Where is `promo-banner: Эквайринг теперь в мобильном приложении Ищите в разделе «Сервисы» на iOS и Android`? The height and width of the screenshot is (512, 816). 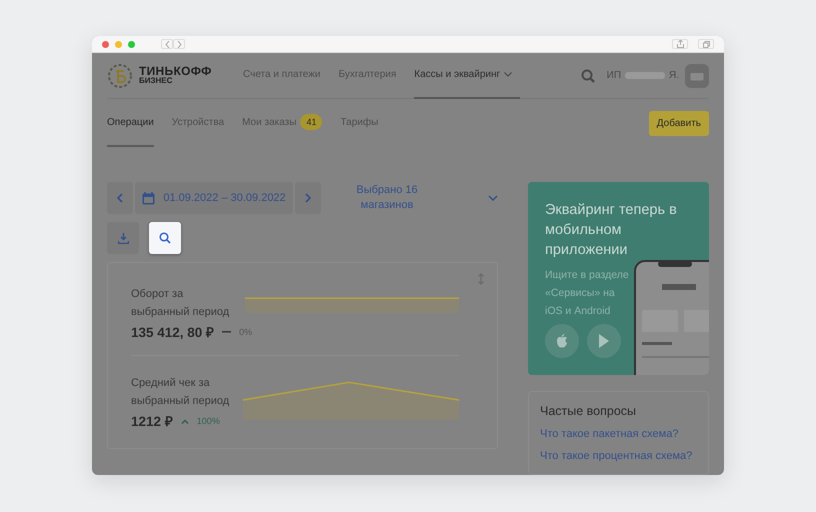 promo-banner: Эквайринг теперь в мобильном приложении Ищите в разделе «Сервисы» на iOS и Android is located at coordinates (618, 278).